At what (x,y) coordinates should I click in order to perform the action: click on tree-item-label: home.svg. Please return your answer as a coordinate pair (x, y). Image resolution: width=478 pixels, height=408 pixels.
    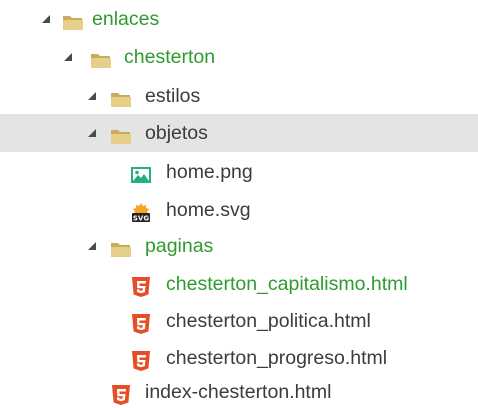
    Looking at the image, I should click on (208, 210).